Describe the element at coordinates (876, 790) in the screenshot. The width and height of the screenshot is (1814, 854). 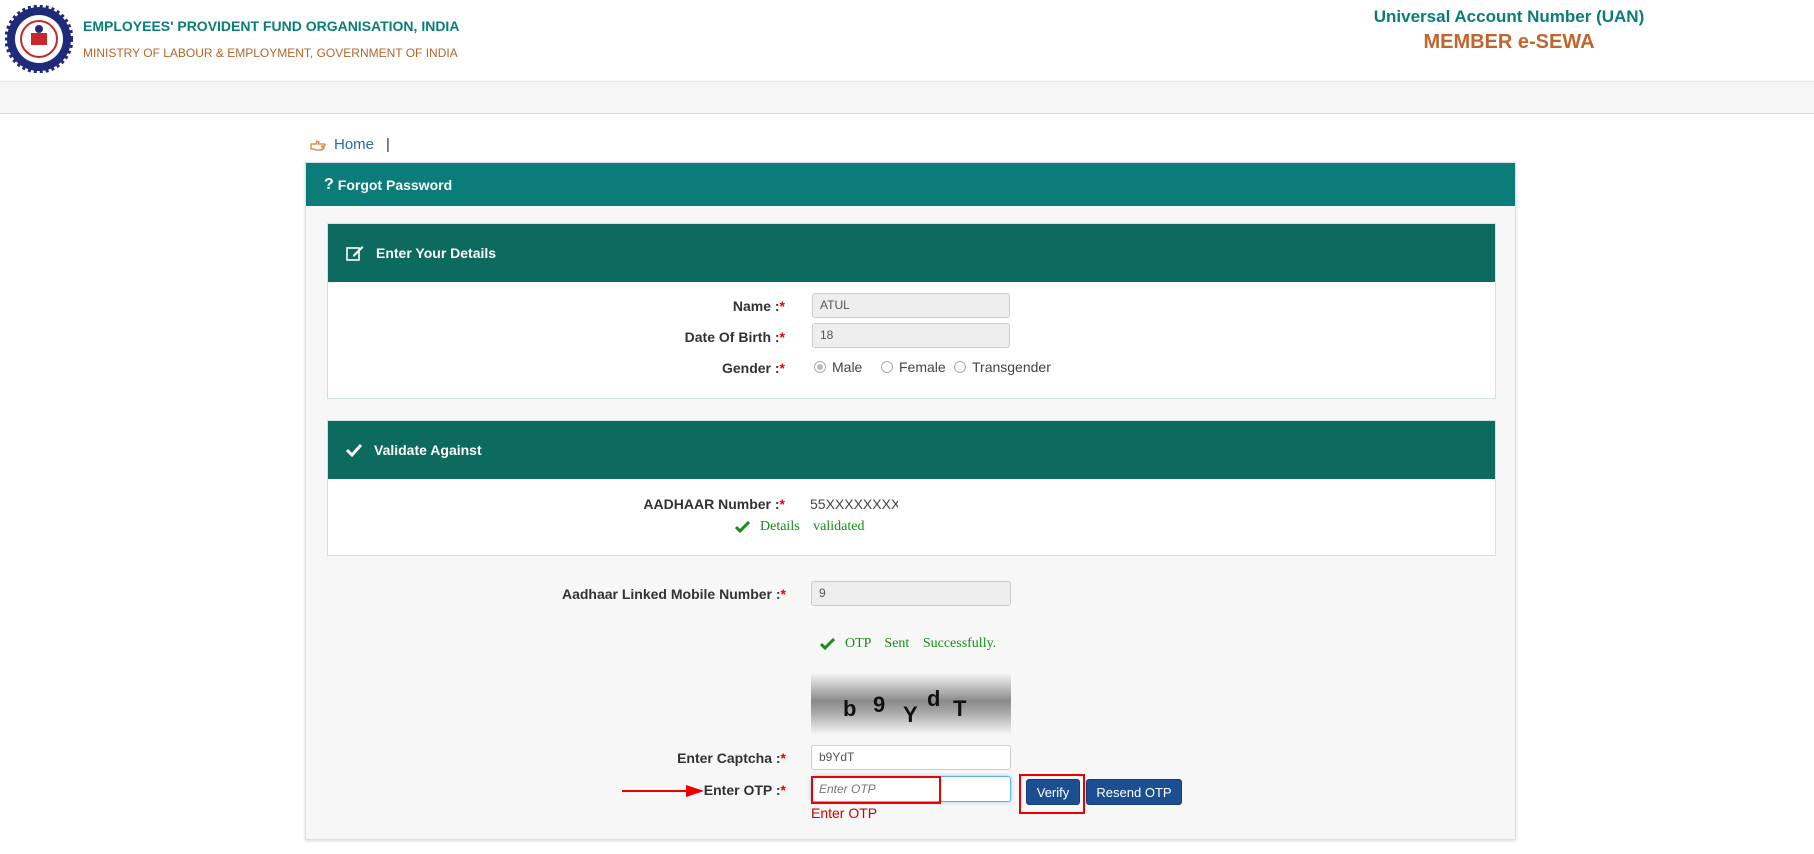
I see `otp-input-highlight` at that location.